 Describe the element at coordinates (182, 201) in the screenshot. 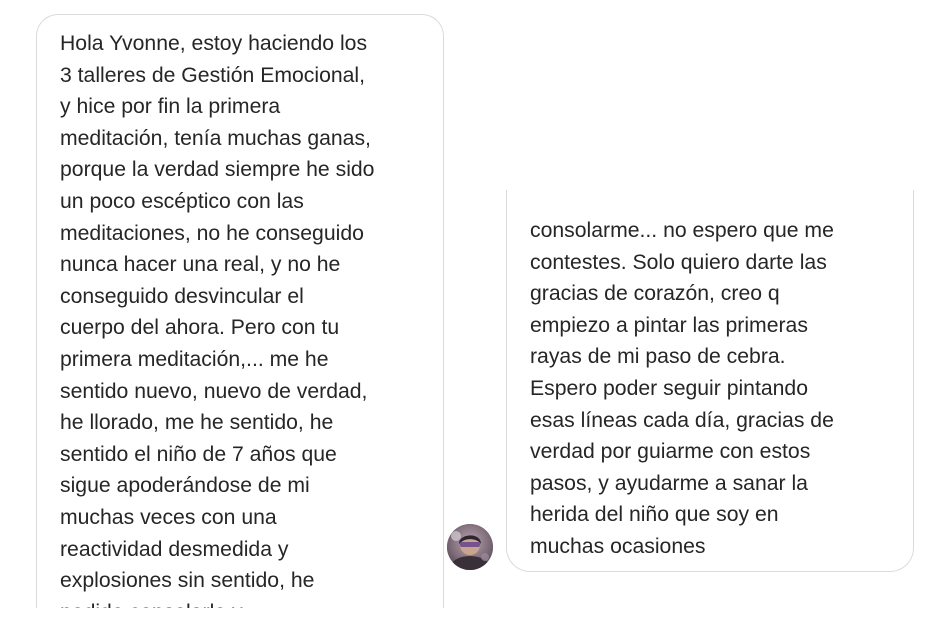

I see `message-line: un poco escéptico con las` at that location.